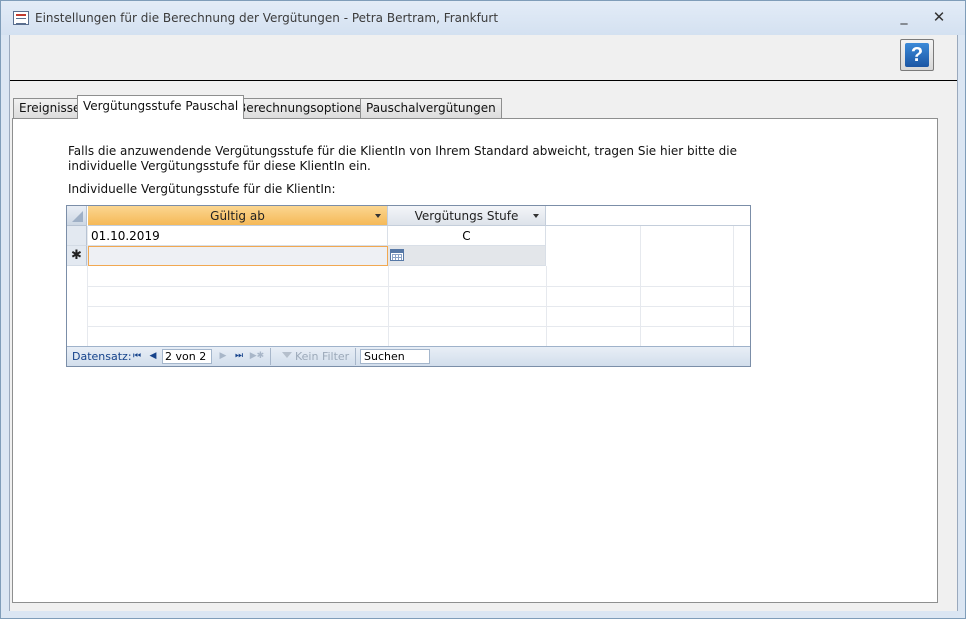 The height and width of the screenshot is (619, 966). I want to click on first-record-button: ⏮, so click(137, 356).